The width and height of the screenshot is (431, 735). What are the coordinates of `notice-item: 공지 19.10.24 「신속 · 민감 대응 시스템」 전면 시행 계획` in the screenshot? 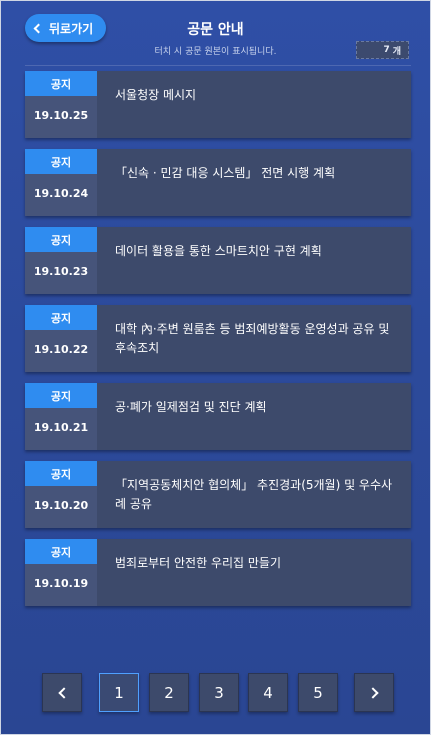 It's located at (218, 182).